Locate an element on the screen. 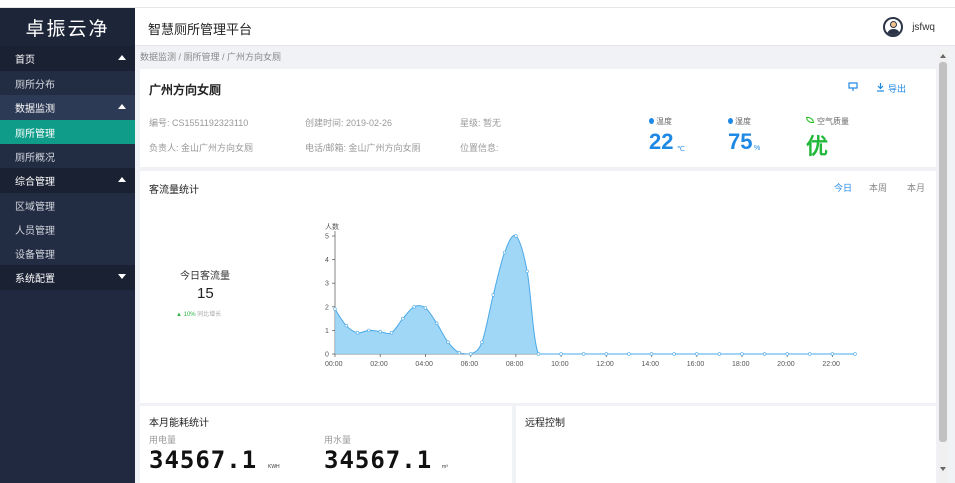  avatar is located at coordinates (893, 27).